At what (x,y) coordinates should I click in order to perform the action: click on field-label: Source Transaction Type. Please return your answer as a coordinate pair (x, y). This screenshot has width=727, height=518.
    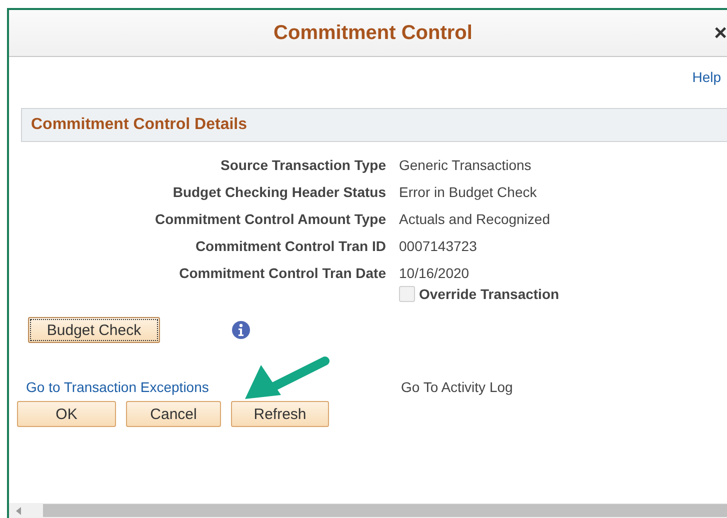
    Looking at the image, I should click on (303, 165).